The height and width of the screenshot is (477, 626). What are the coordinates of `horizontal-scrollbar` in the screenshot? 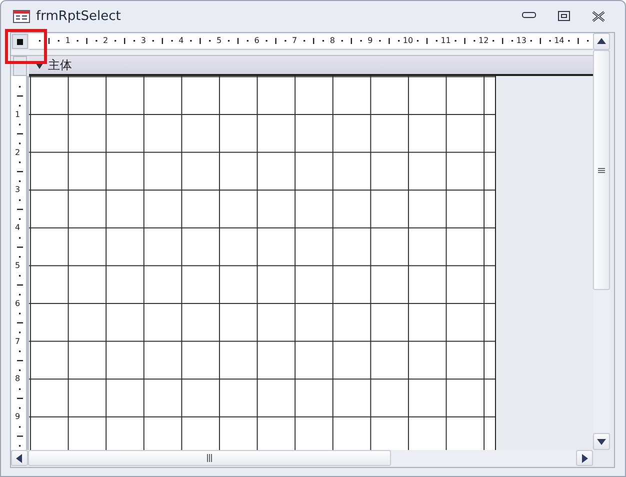 It's located at (302, 458).